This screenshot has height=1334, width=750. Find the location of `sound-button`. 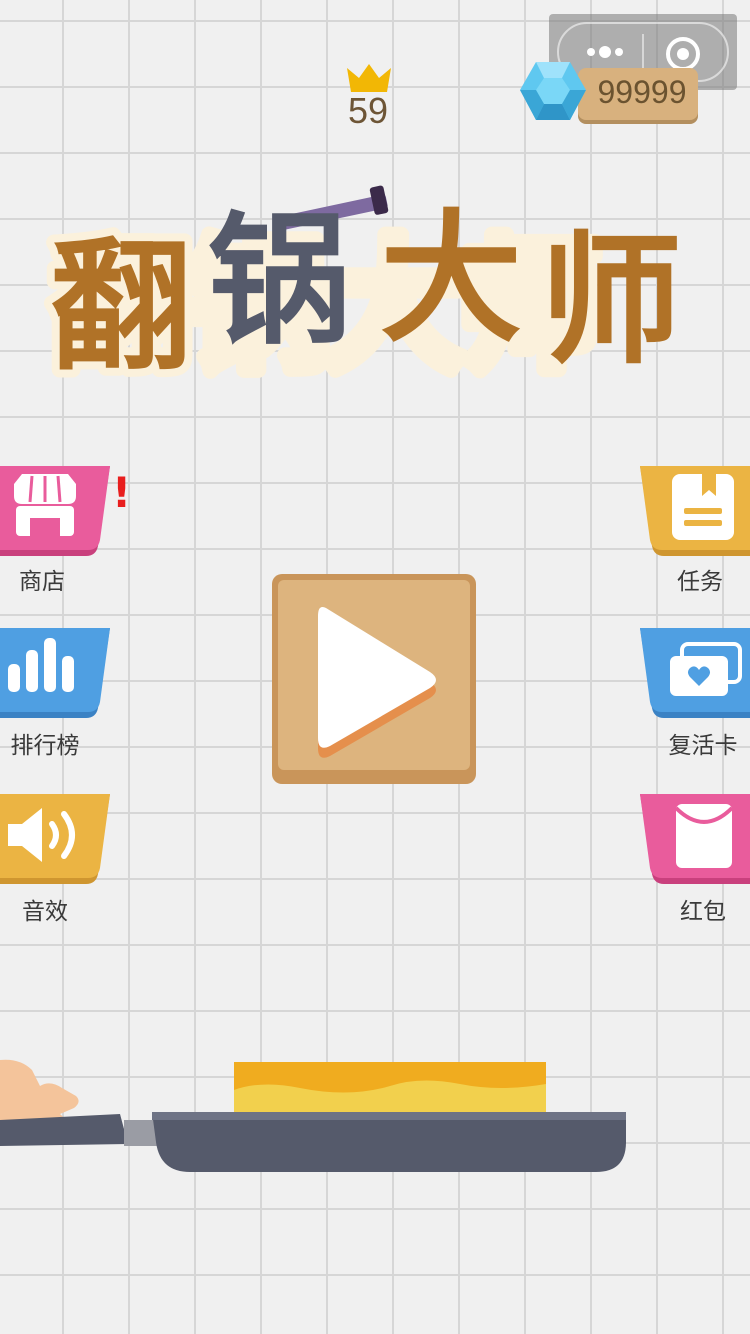

sound-button is located at coordinates (56, 840).